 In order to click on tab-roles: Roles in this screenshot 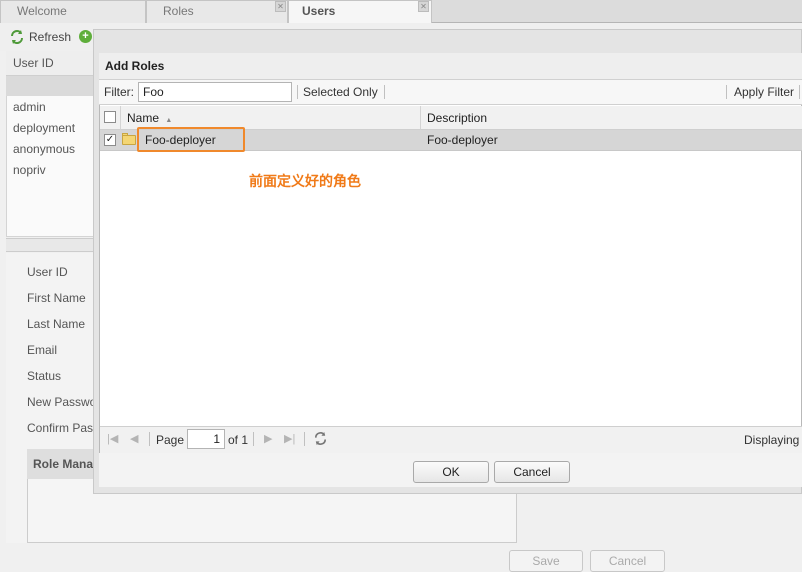, I will do `click(217, 11)`.